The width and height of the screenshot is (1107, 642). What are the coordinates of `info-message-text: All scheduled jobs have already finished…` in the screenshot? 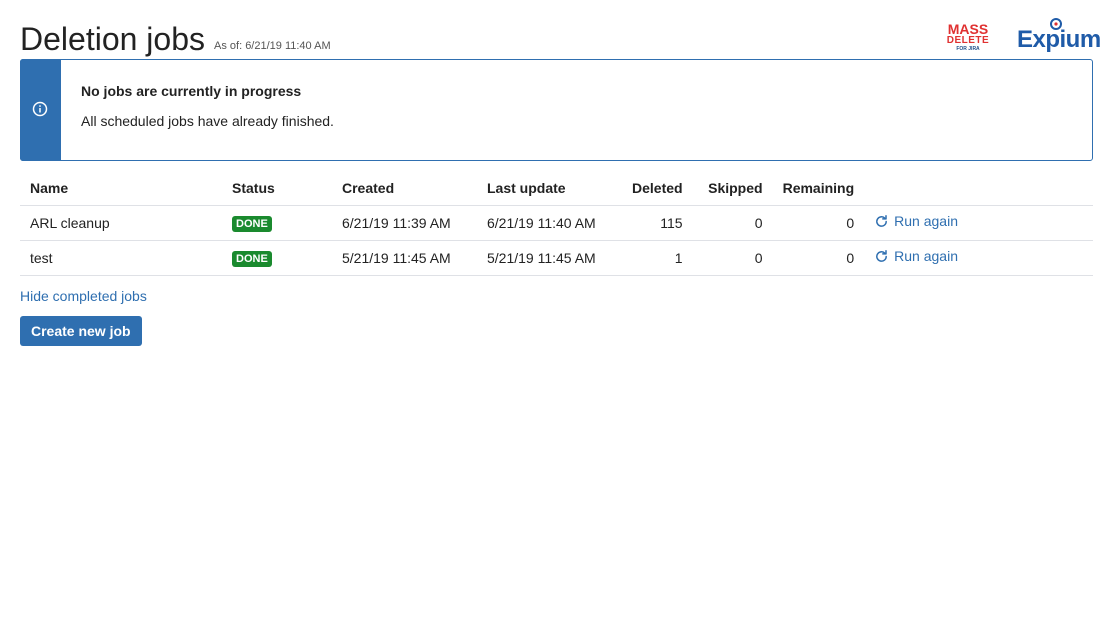 It's located at (207, 121).